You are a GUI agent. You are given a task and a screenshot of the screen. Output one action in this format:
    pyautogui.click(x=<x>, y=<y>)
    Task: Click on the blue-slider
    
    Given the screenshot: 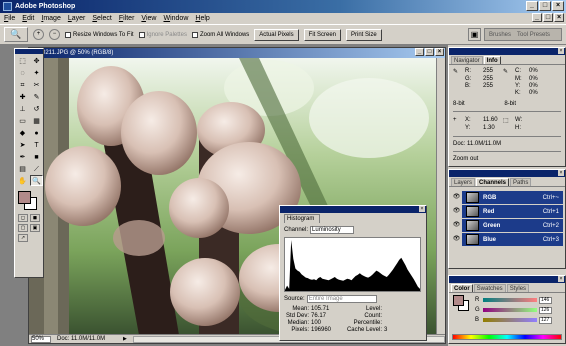 What is the action you would take?
    pyautogui.click(x=510, y=320)
    